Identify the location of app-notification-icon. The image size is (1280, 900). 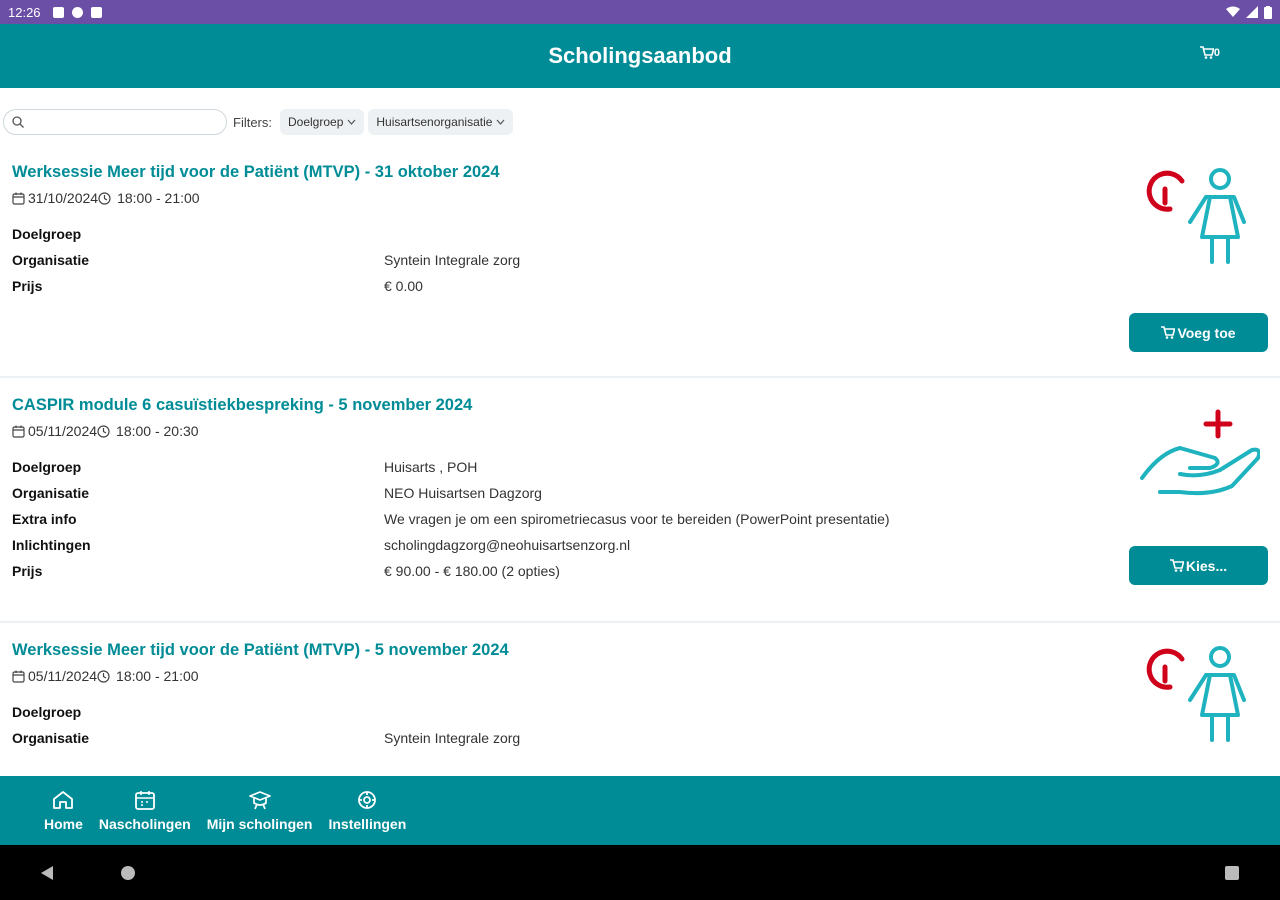
(77, 12).